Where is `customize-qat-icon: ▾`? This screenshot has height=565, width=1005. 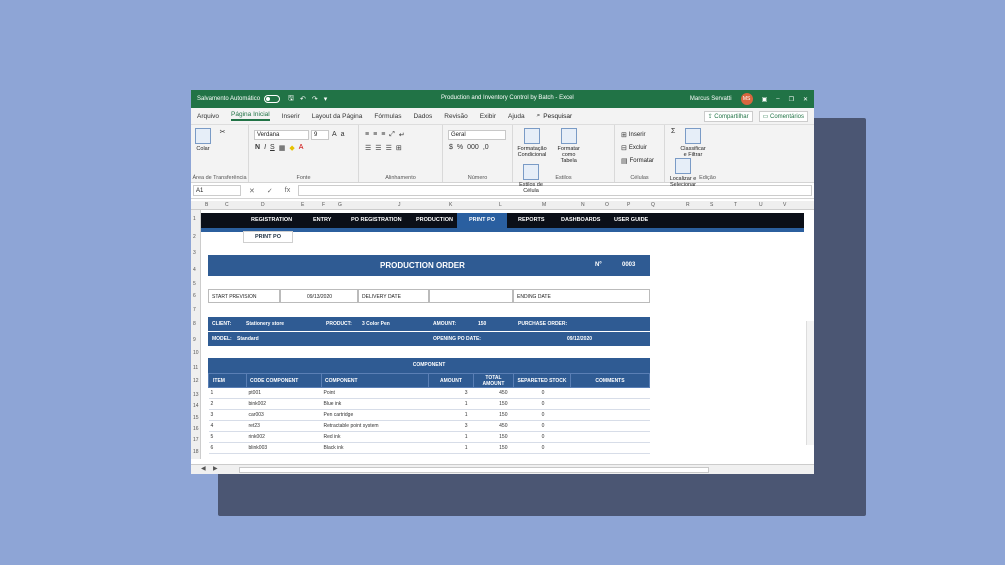 customize-qat-icon: ▾ is located at coordinates (326, 99).